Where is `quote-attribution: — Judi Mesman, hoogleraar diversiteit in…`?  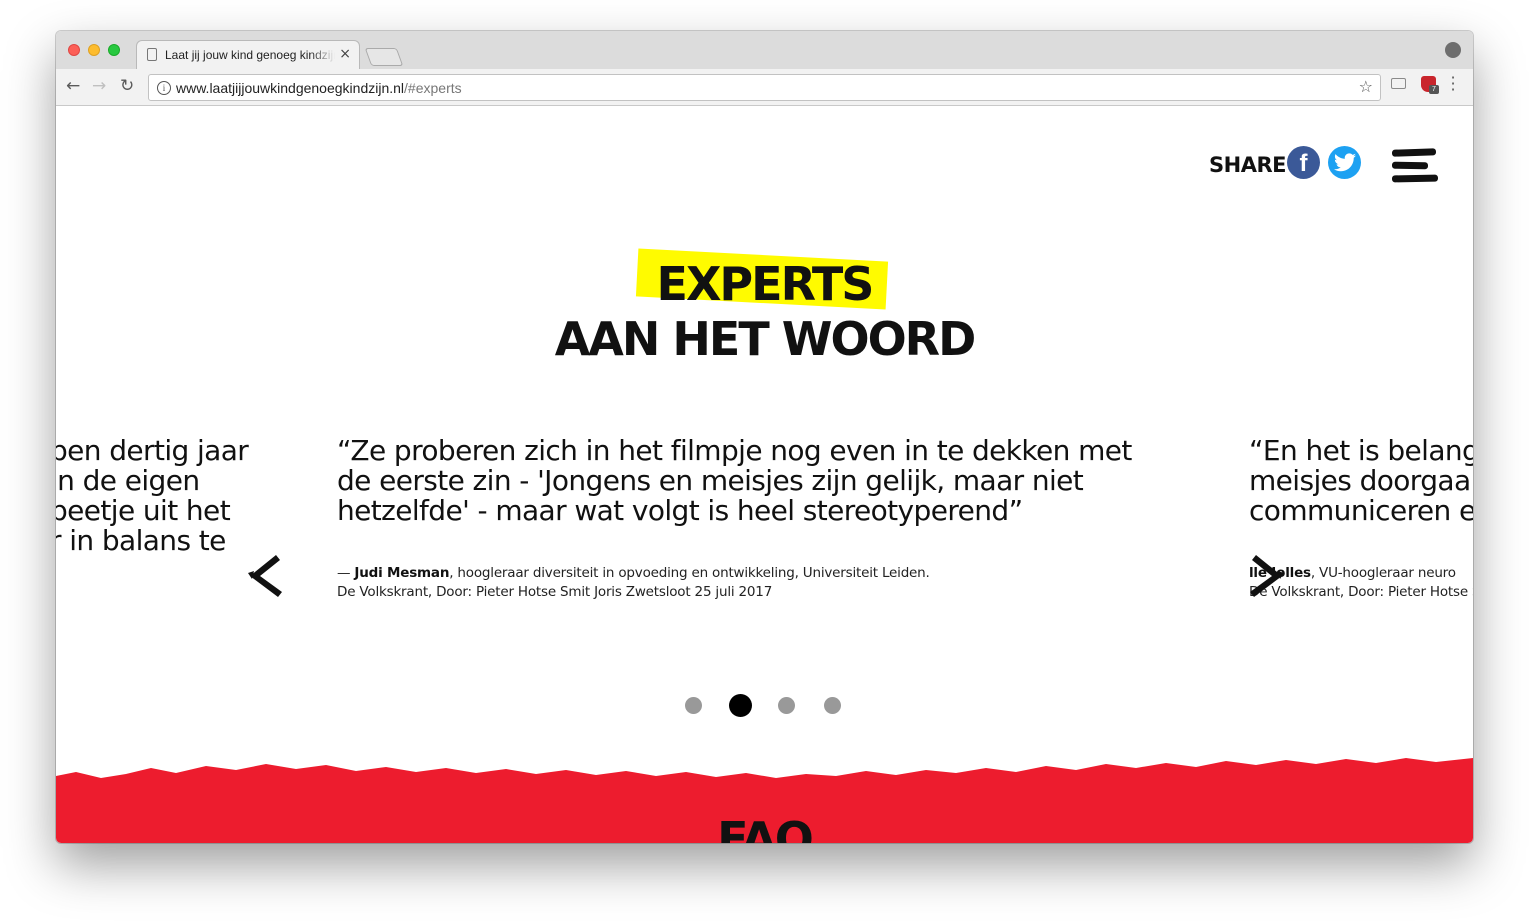
quote-attribution: — Judi Mesman, hoogleraar diversiteit in… is located at coordinates (633, 583).